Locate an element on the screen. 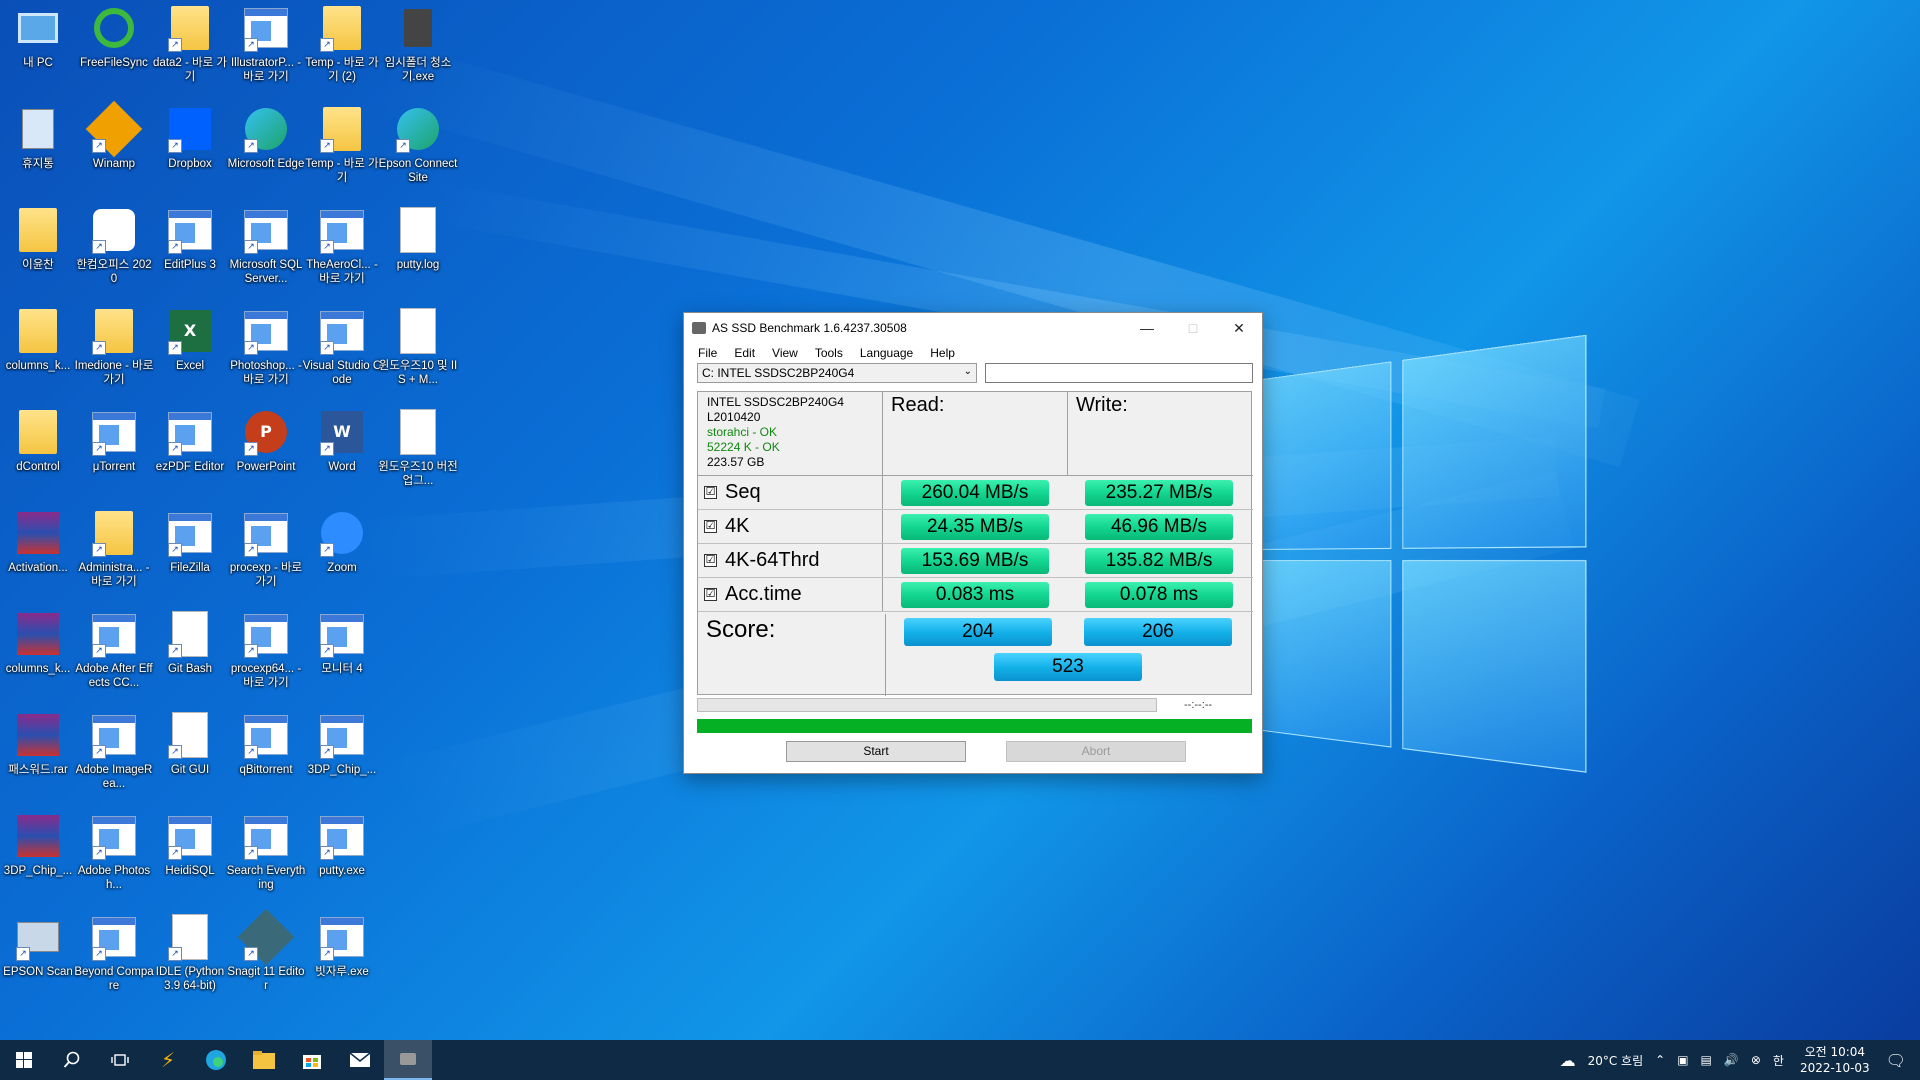  4k64-checkbox: ☑ is located at coordinates (710, 560).